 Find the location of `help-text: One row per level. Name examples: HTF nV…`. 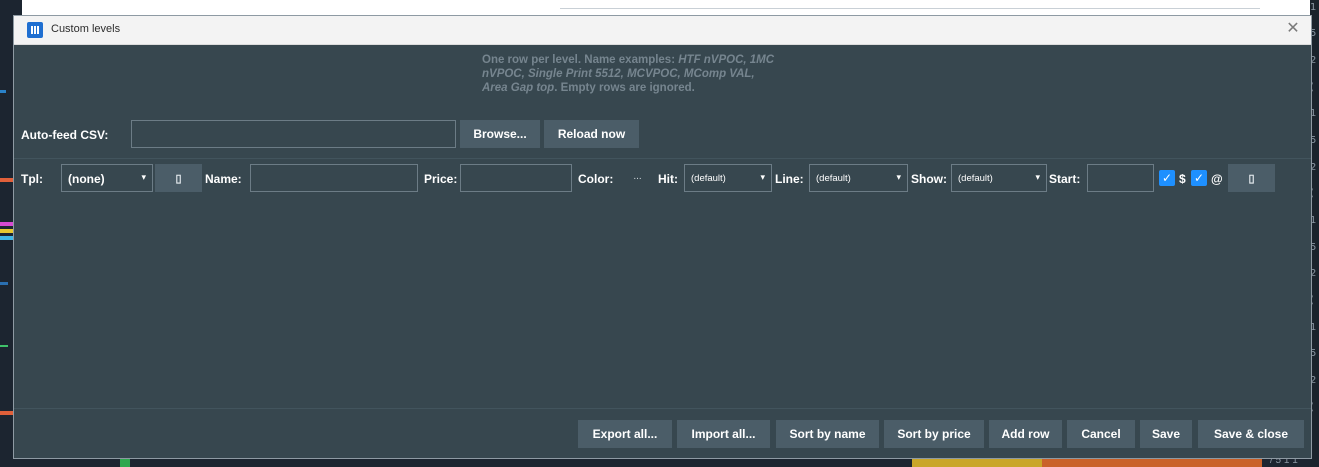

help-text: One row per level. Name examples: HTF nV… is located at coordinates (632, 74).